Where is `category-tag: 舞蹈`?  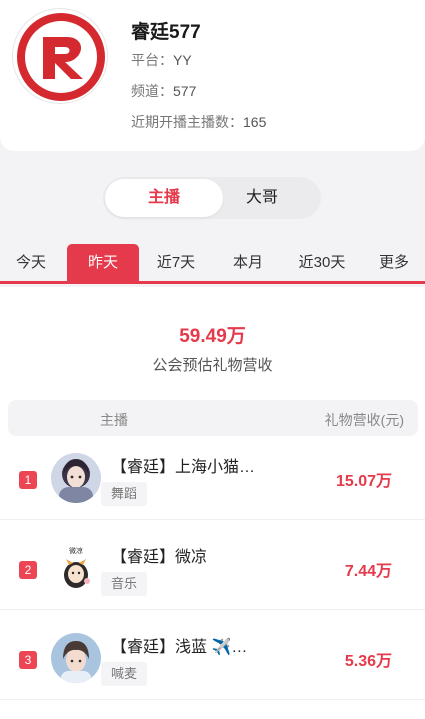
category-tag: 舞蹈 is located at coordinates (124, 494).